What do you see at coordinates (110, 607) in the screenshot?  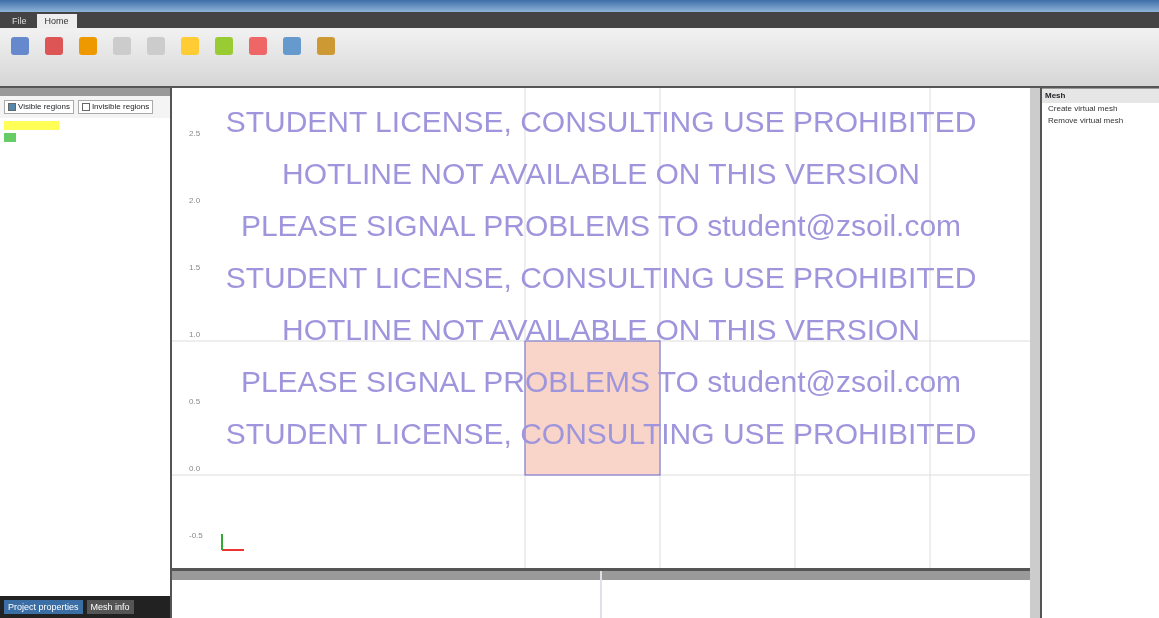 I see `panel-tab: Mesh info` at bounding box center [110, 607].